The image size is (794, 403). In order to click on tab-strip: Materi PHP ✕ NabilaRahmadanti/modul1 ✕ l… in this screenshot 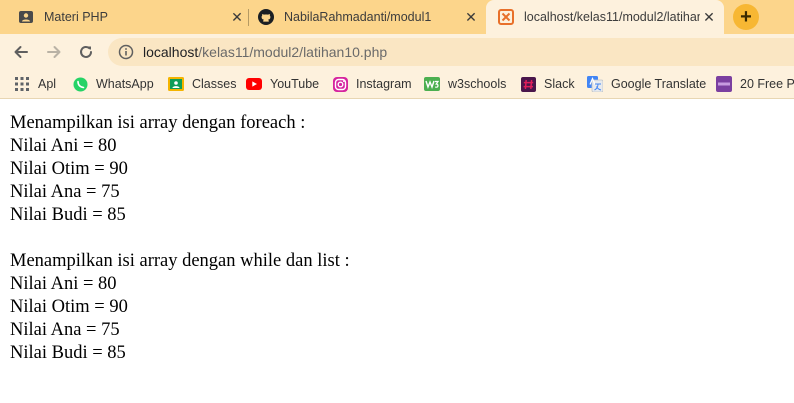, I will do `click(397, 17)`.